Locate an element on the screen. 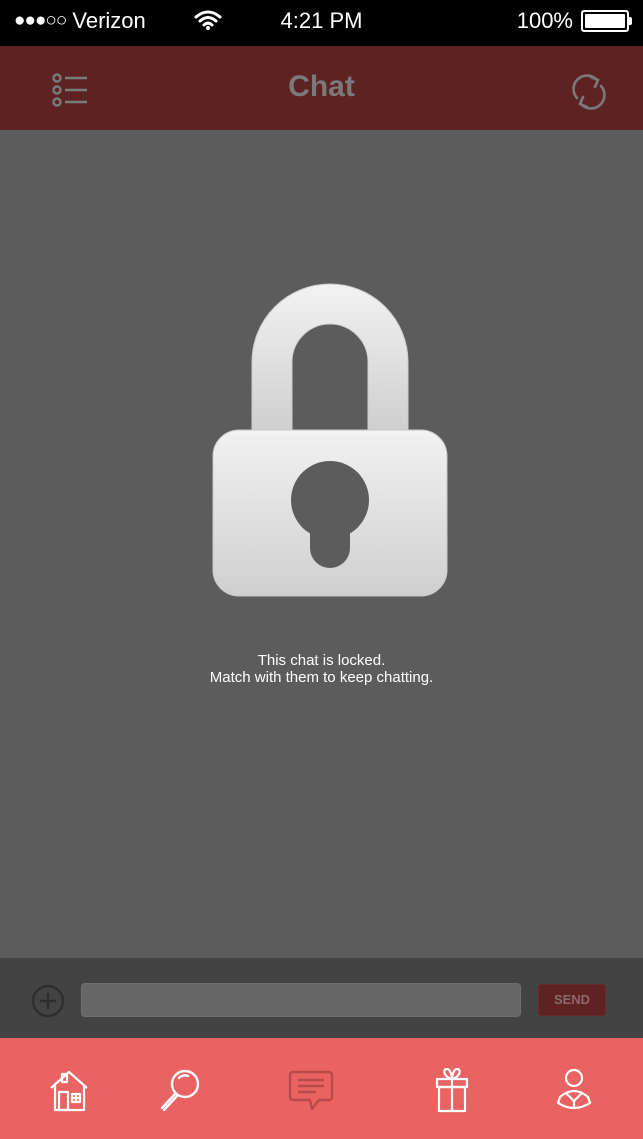 The image size is (643, 1139). tab-chat is located at coordinates (311, 1090).